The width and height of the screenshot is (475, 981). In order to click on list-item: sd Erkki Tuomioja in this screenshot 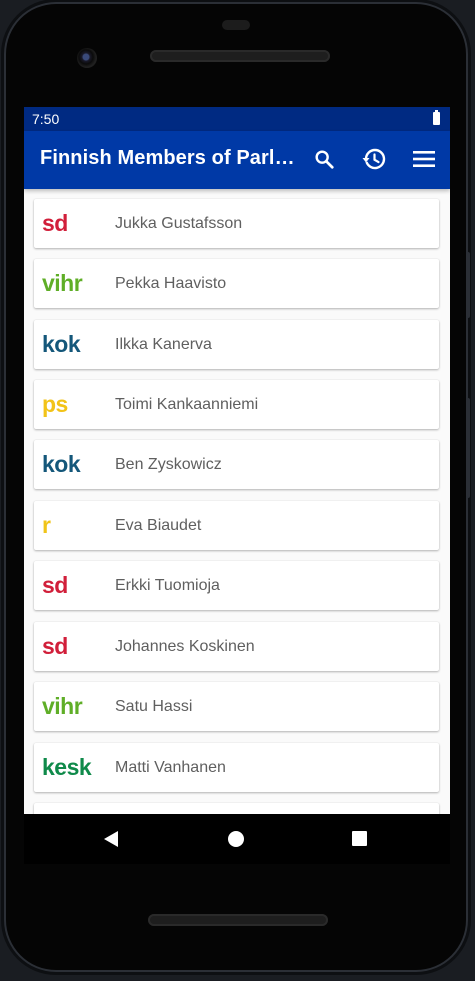, I will do `click(236, 585)`.